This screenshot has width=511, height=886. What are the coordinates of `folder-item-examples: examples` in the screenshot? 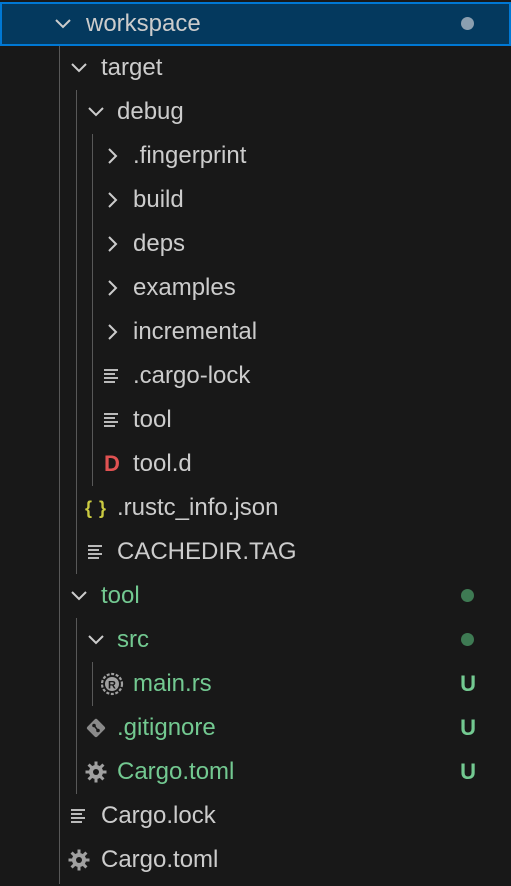 It's located at (255, 288).